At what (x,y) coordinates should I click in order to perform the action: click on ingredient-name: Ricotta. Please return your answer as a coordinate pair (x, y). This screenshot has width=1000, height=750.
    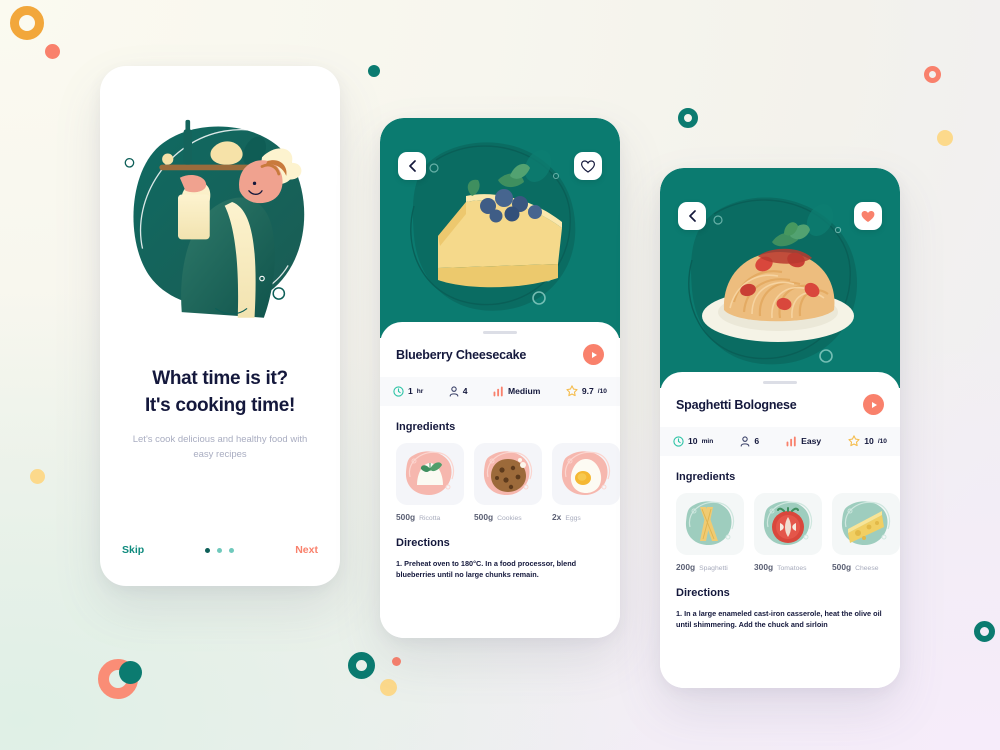
    Looking at the image, I should click on (430, 518).